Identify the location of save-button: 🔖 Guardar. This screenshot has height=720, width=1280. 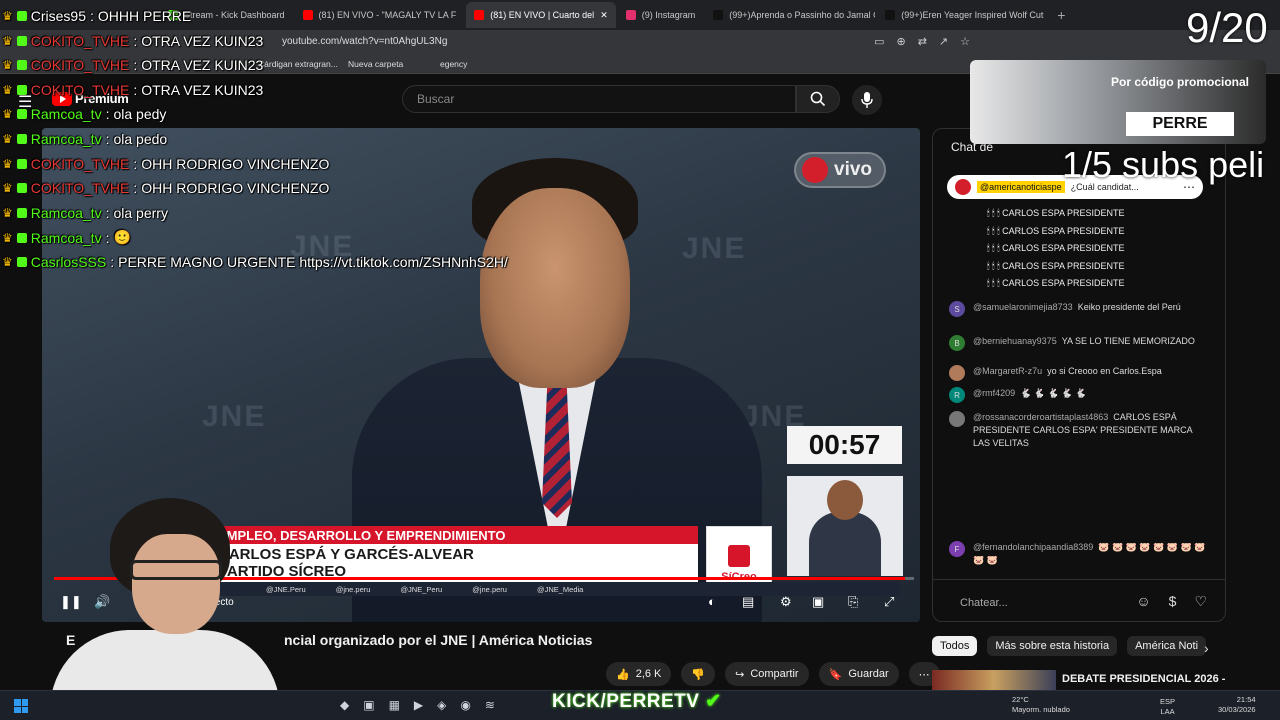
(858, 674).